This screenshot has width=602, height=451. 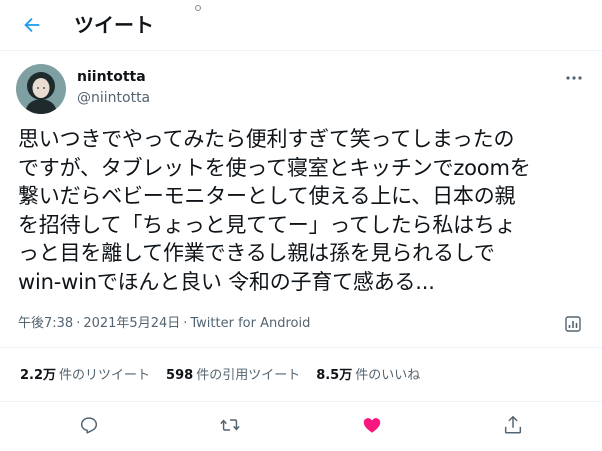 I want to click on quotes-stat: 598 件の引用ツイート, so click(x=233, y=376).